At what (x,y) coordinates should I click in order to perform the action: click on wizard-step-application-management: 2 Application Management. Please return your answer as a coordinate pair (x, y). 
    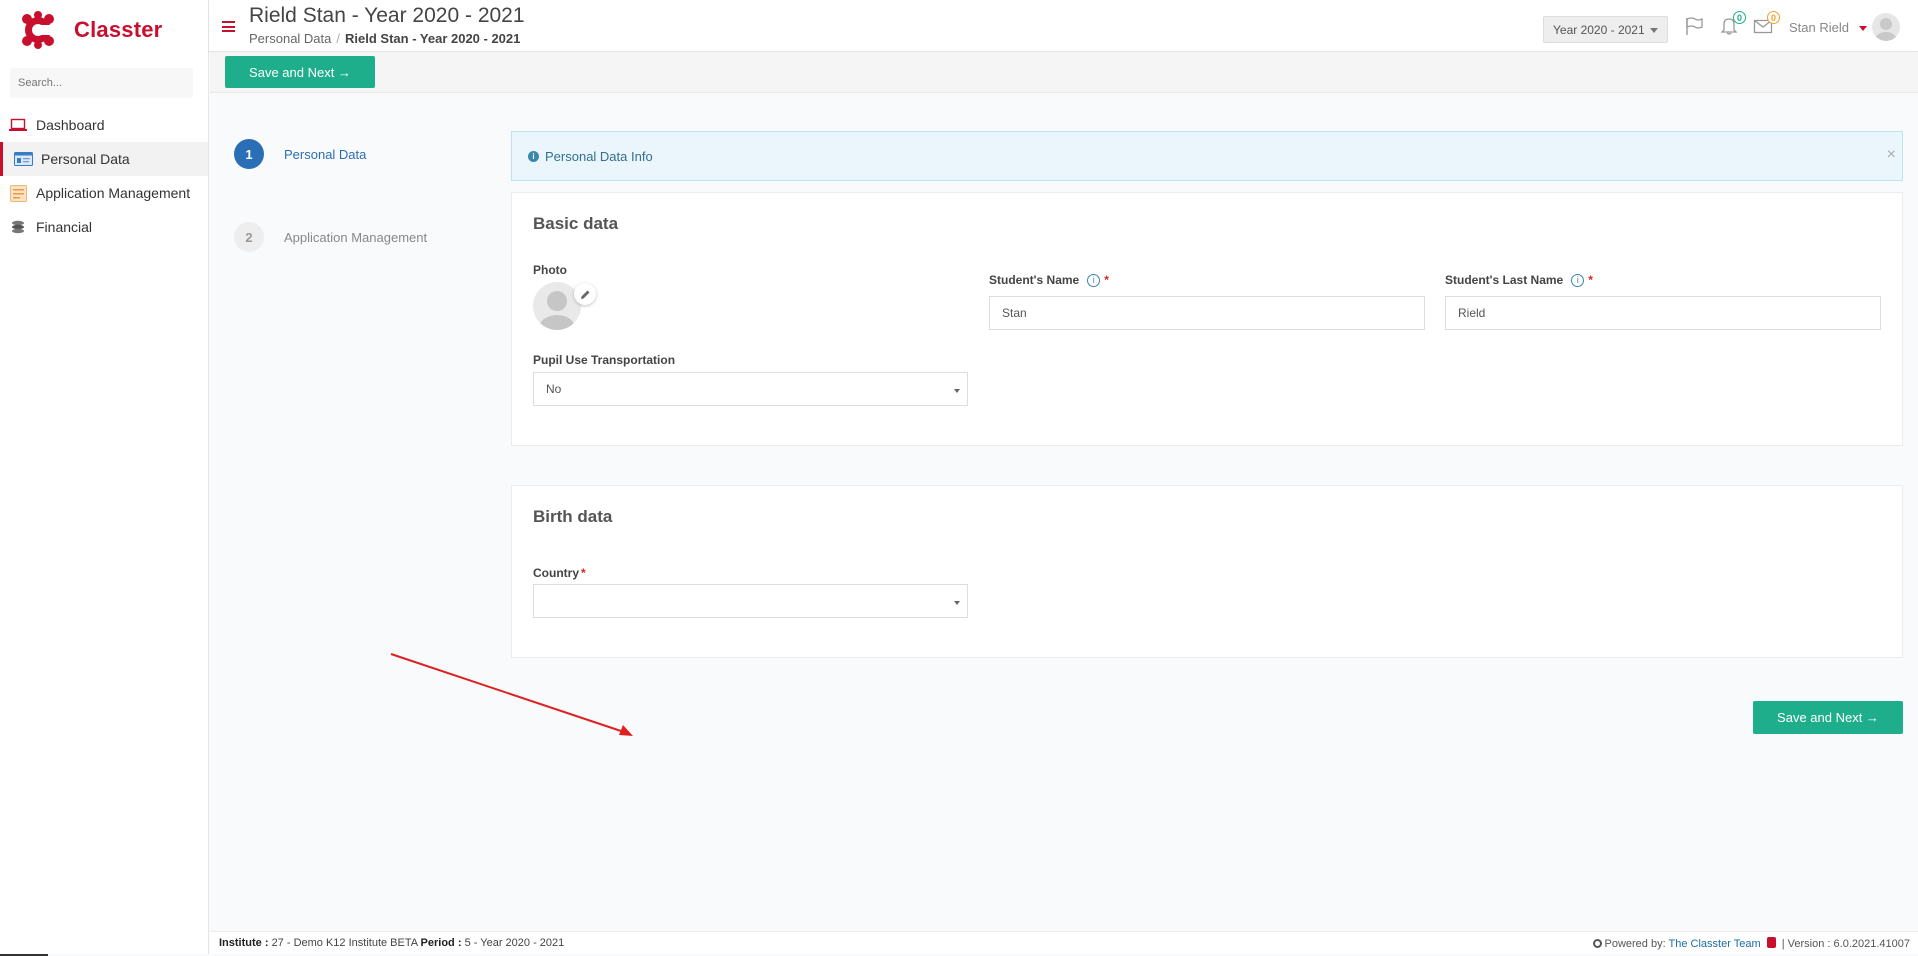
    Looking at the image, I should click on (330, 237).